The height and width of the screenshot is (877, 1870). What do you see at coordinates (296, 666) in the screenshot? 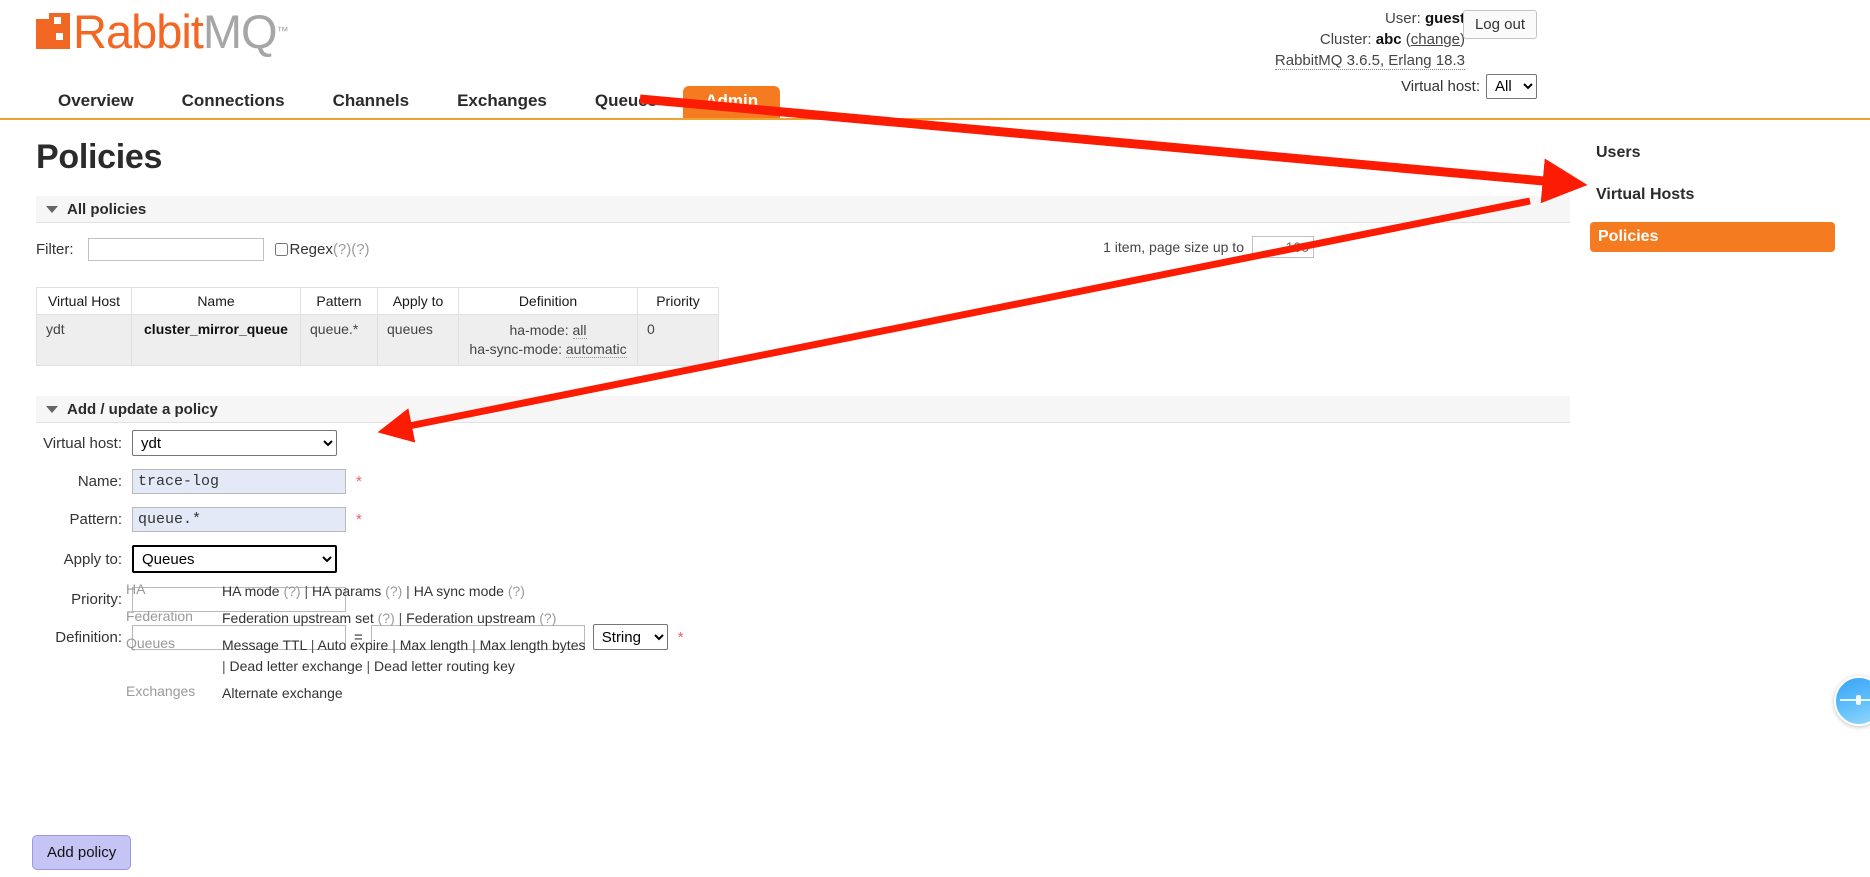
I see `helper-link: Dead letter exchange` at bounding box center [296, 666].